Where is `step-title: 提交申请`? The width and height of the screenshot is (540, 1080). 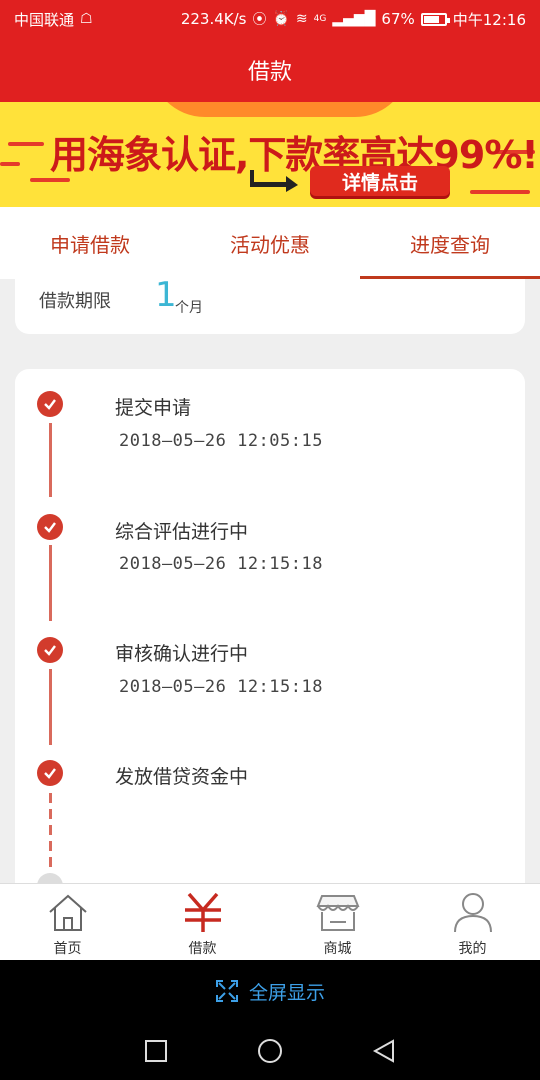 step-title: 提交申请 is located at coordinates (153, 408).